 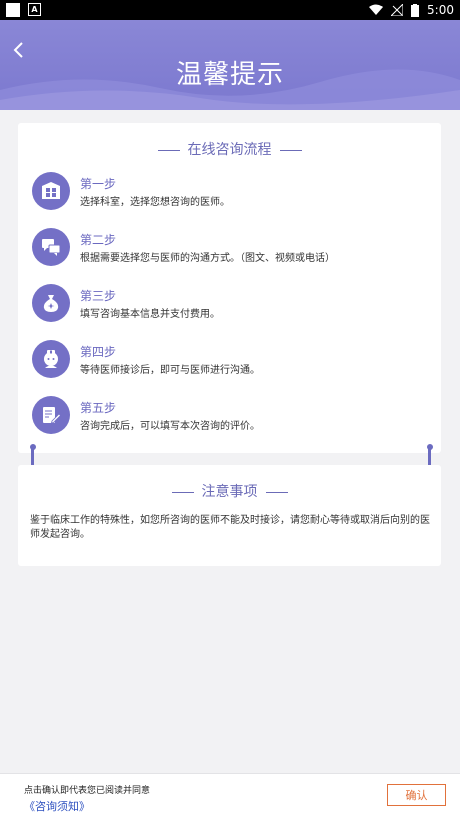 I want to click on notice-title-text: 注意事项, so click(x=229, y=492).